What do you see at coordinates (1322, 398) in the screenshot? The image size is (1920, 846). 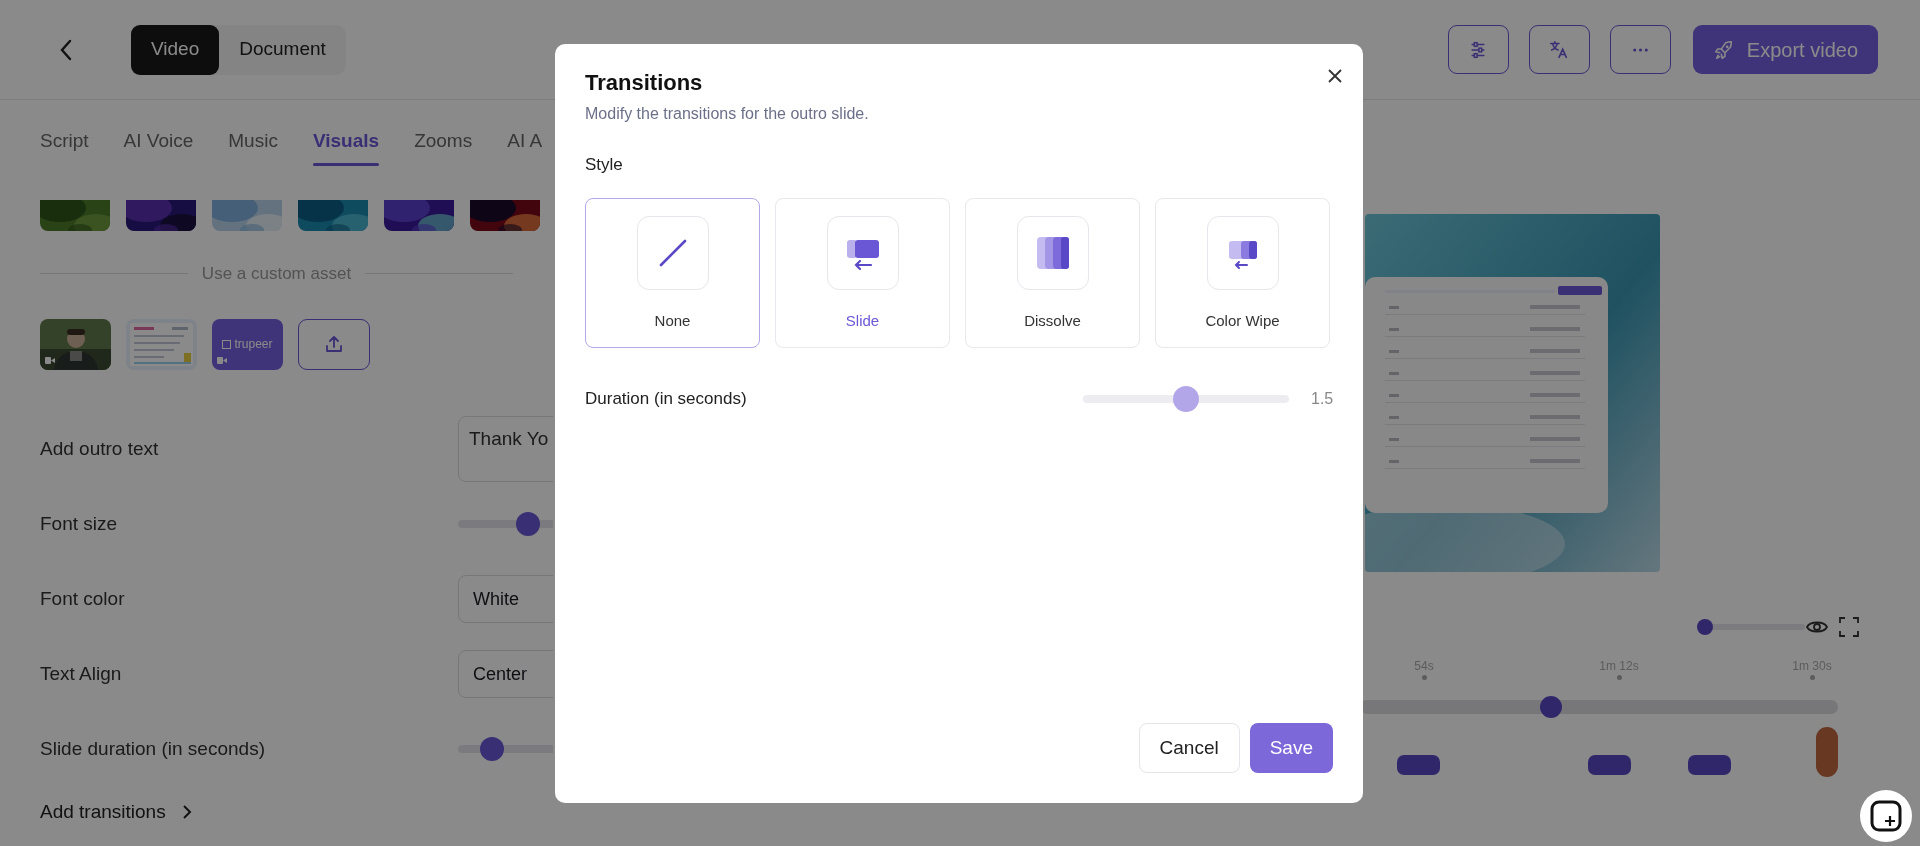 I see `slider-value: 1.5` at bounding box center [1322, 398].